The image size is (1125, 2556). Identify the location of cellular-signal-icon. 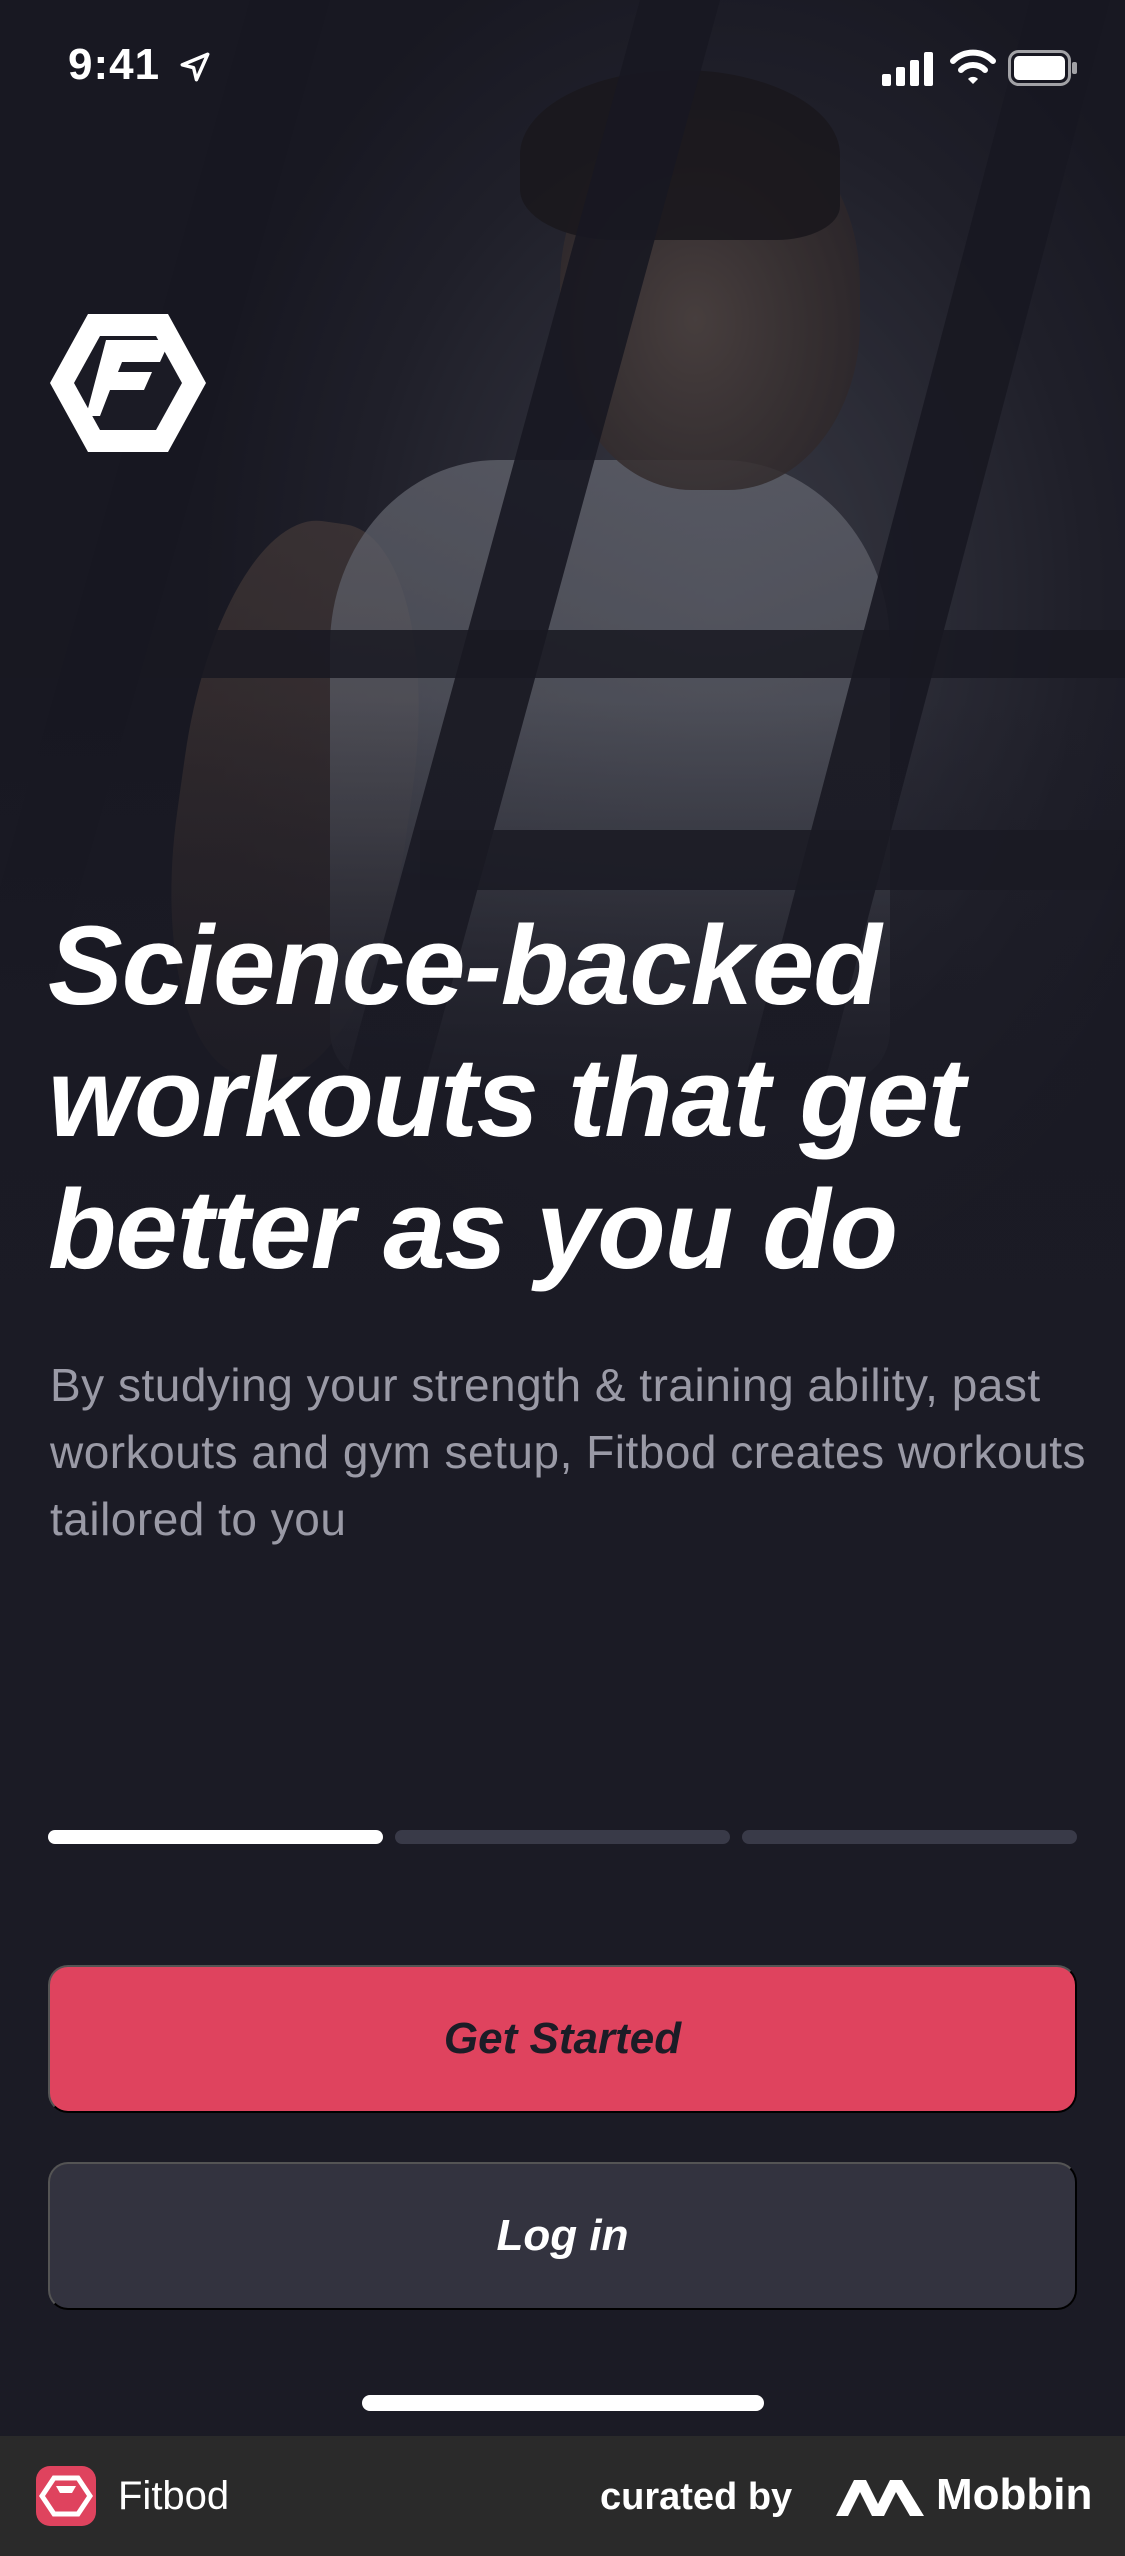
(907, 69).